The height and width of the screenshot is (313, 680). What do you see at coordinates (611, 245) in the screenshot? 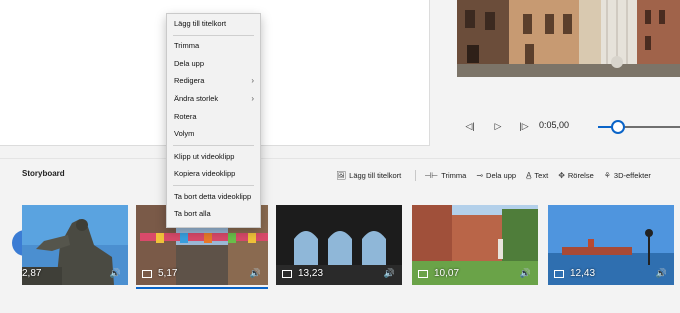
I see `storyboard-clip: 12,43 🔊` at bounding box center [611, 245].